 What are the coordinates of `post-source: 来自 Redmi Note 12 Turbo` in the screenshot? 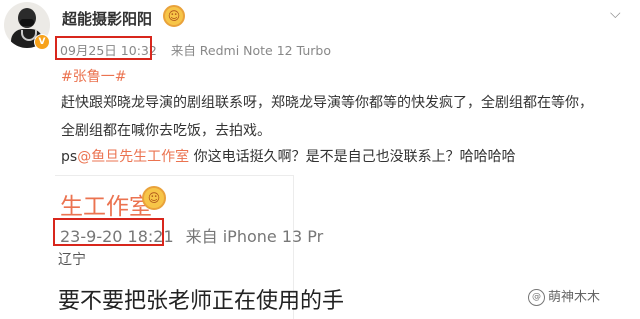 It's located at (250, 50).